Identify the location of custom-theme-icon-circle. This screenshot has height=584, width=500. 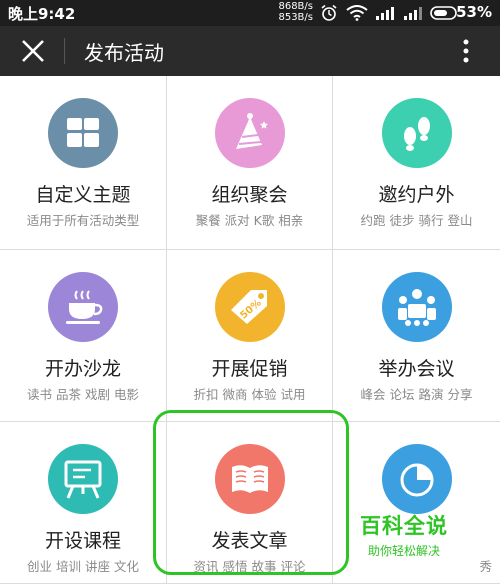
(83, 133).